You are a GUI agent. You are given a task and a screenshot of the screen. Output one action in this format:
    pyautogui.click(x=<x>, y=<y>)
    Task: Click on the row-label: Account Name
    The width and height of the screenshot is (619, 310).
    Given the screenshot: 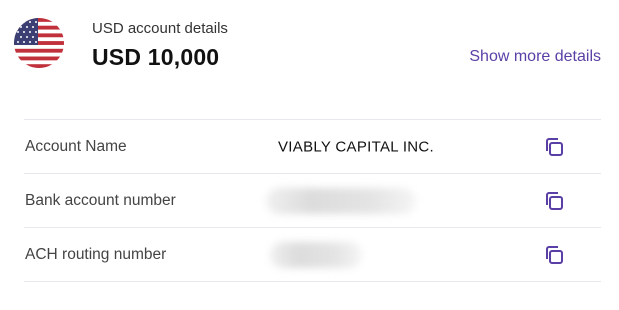 What is the action you would take?
    pyautogui.click(x=76, y=146)
    